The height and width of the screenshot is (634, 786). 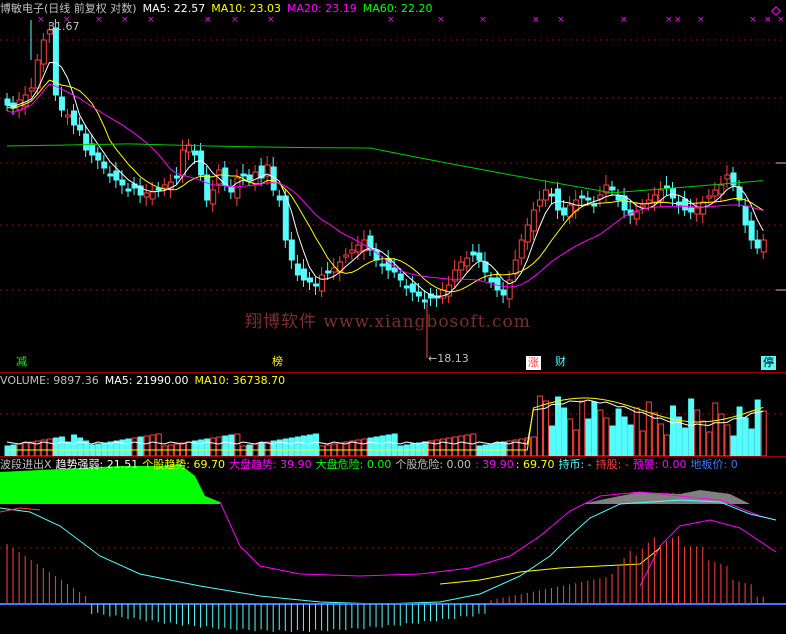 What do you see at coordinates (21, 362) in the screenshot?
I see `event-marker-reduce: 减` at bounding box center [21, 362].